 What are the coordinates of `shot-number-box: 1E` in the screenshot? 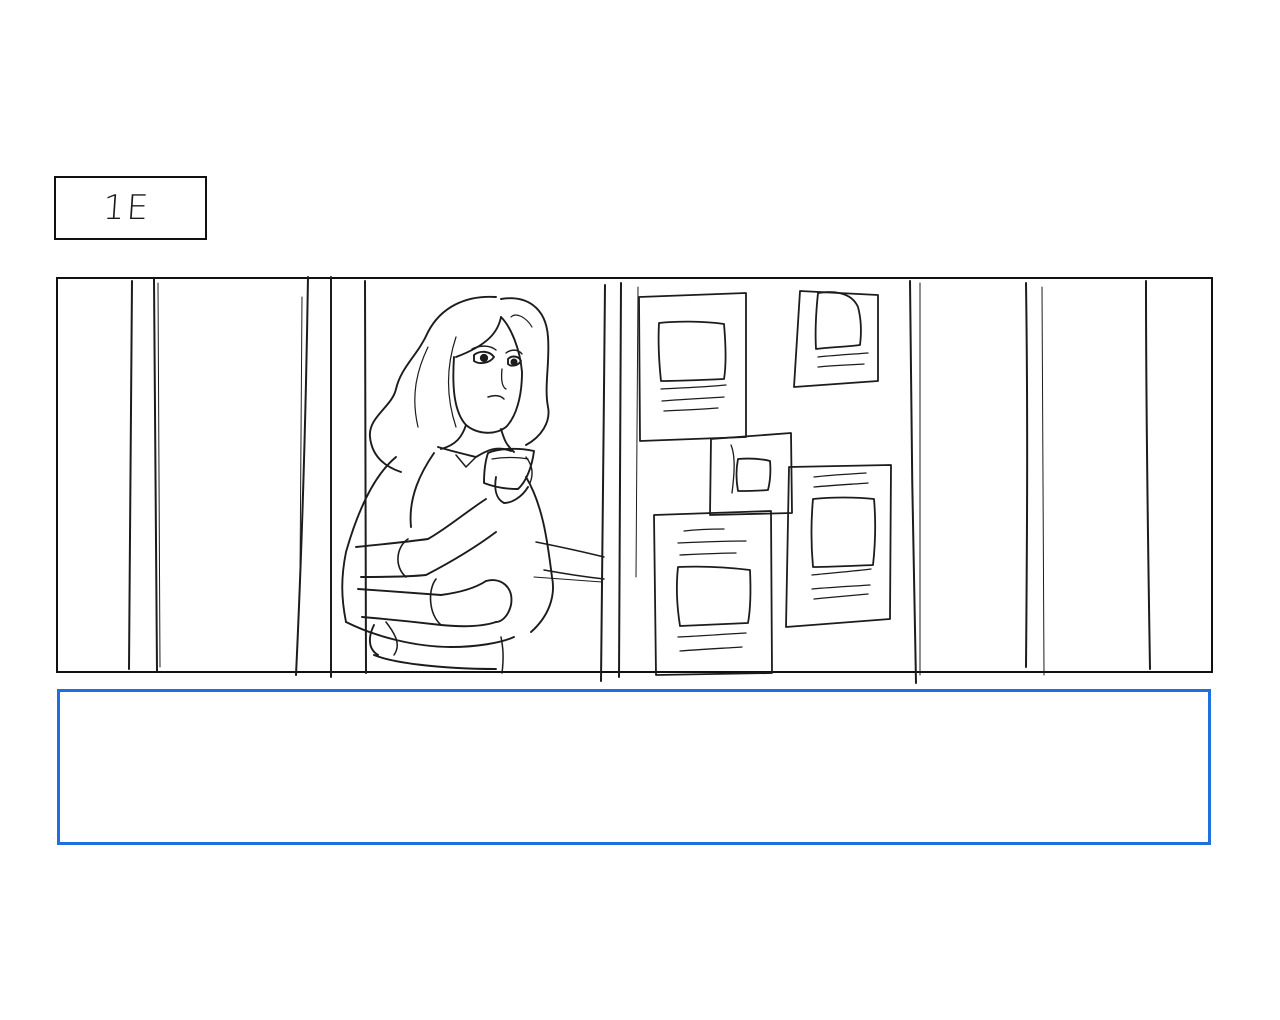 It's located at (130, 208).